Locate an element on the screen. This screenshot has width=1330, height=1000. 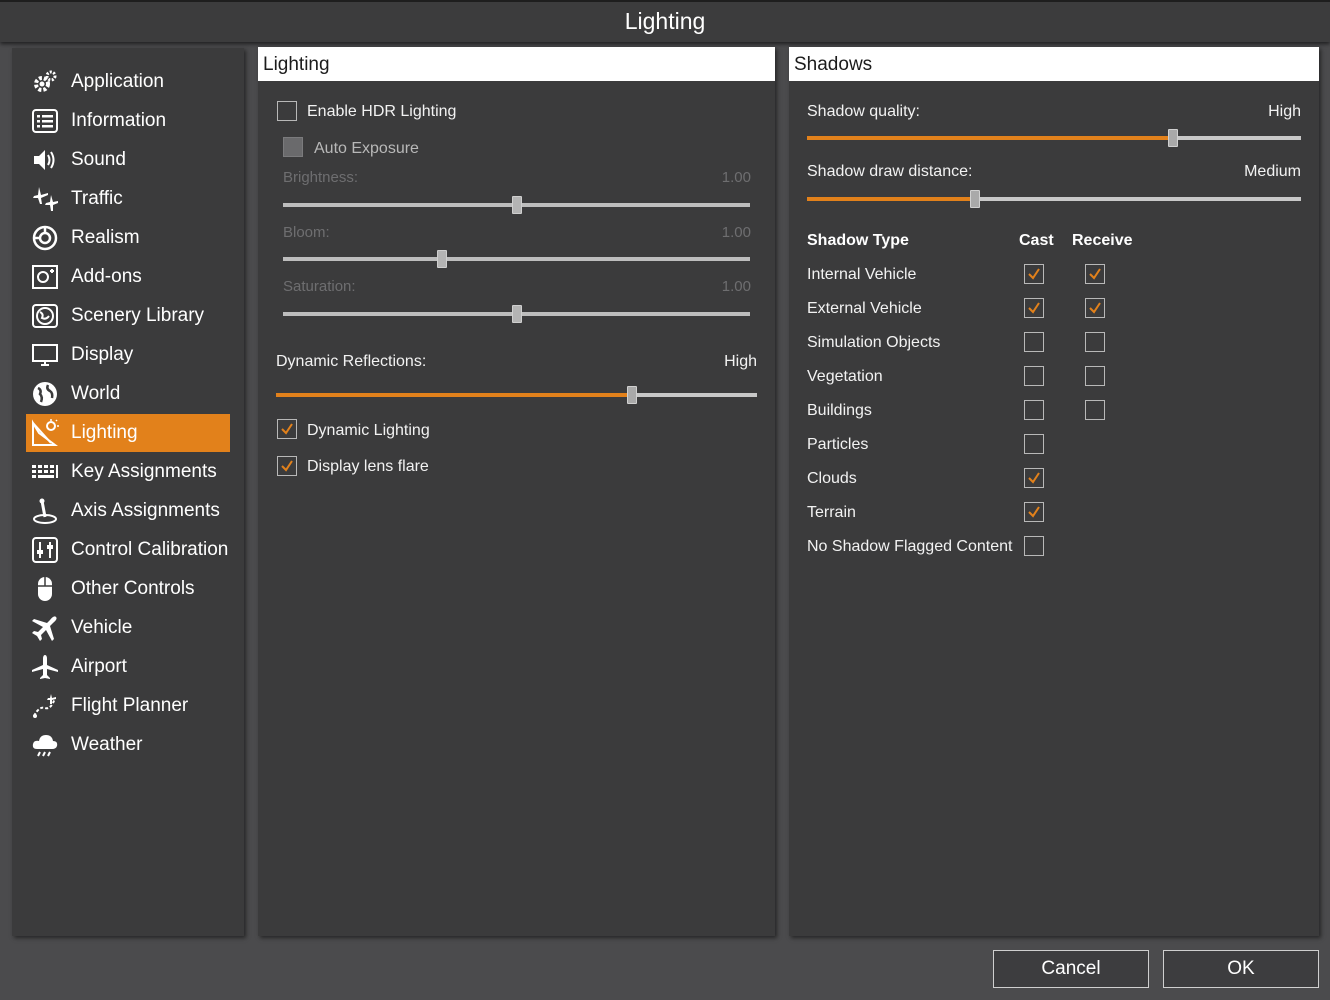
list-icon is located at coordinates (45, 121).